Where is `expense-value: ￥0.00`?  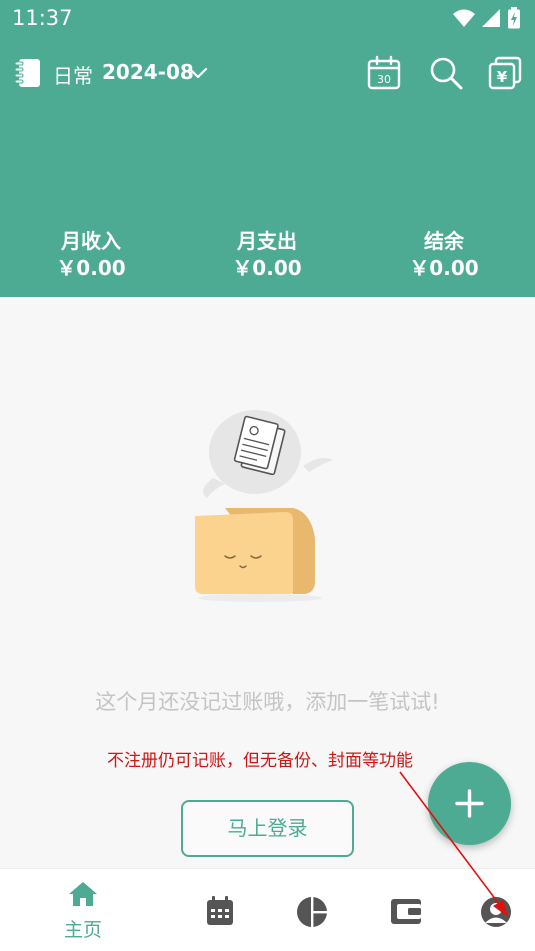
expense-value: ￥0.00 is located at coordinates (267, 268).